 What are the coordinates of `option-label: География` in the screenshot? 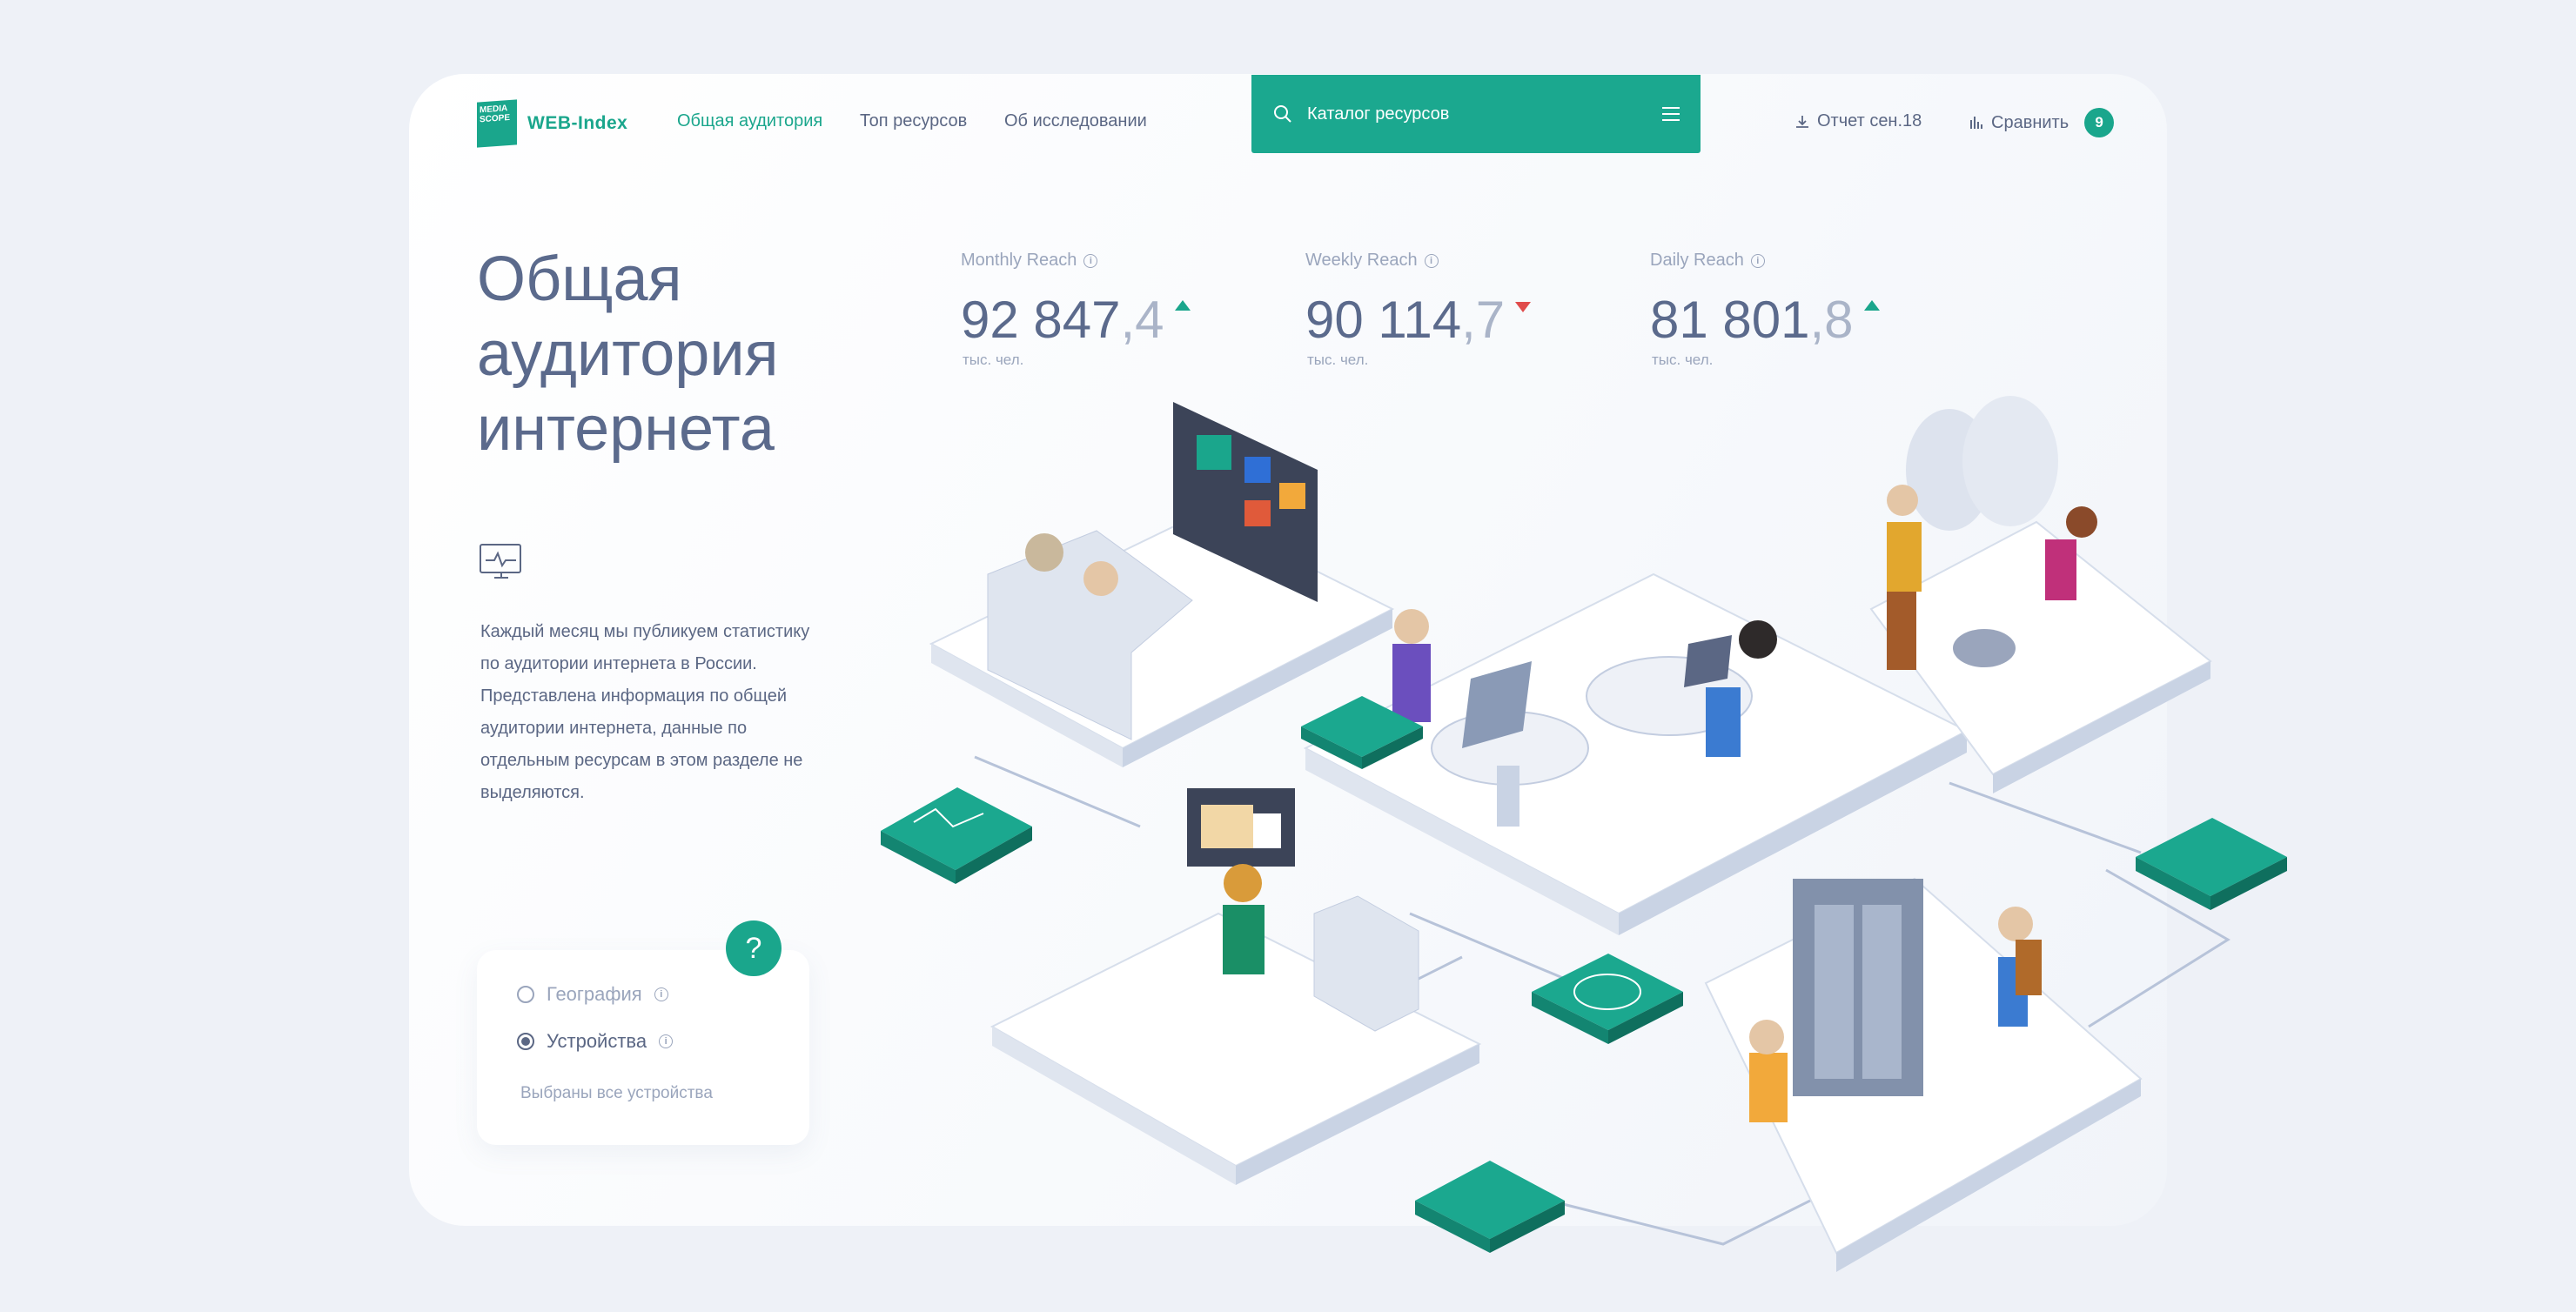 It's located at (594, 994).